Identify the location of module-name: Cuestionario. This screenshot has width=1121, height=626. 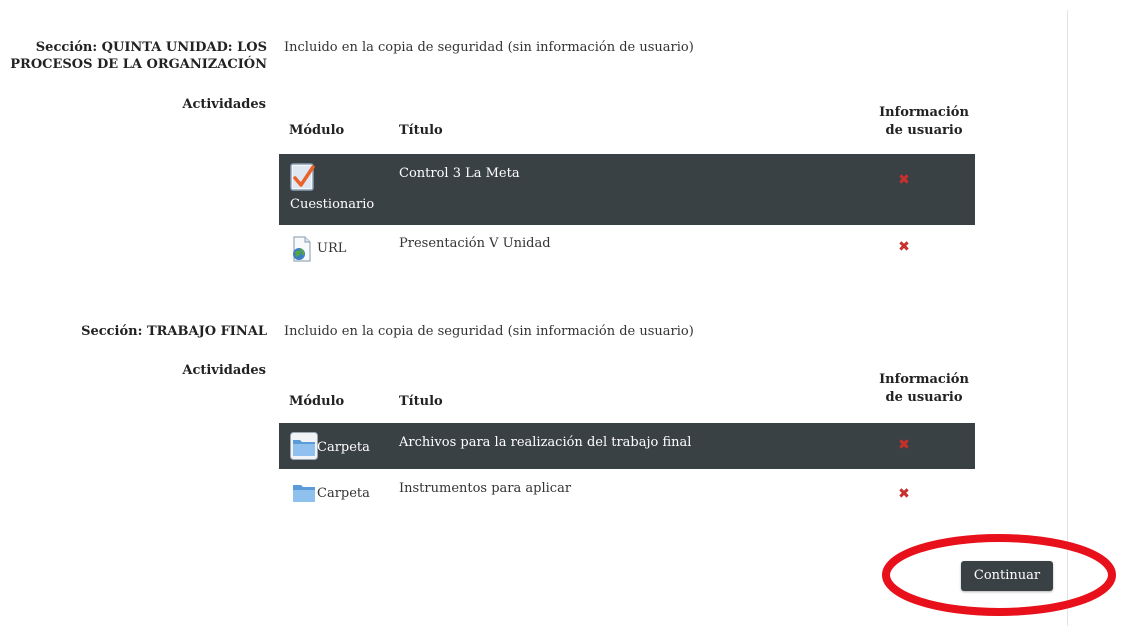
(332, 204).